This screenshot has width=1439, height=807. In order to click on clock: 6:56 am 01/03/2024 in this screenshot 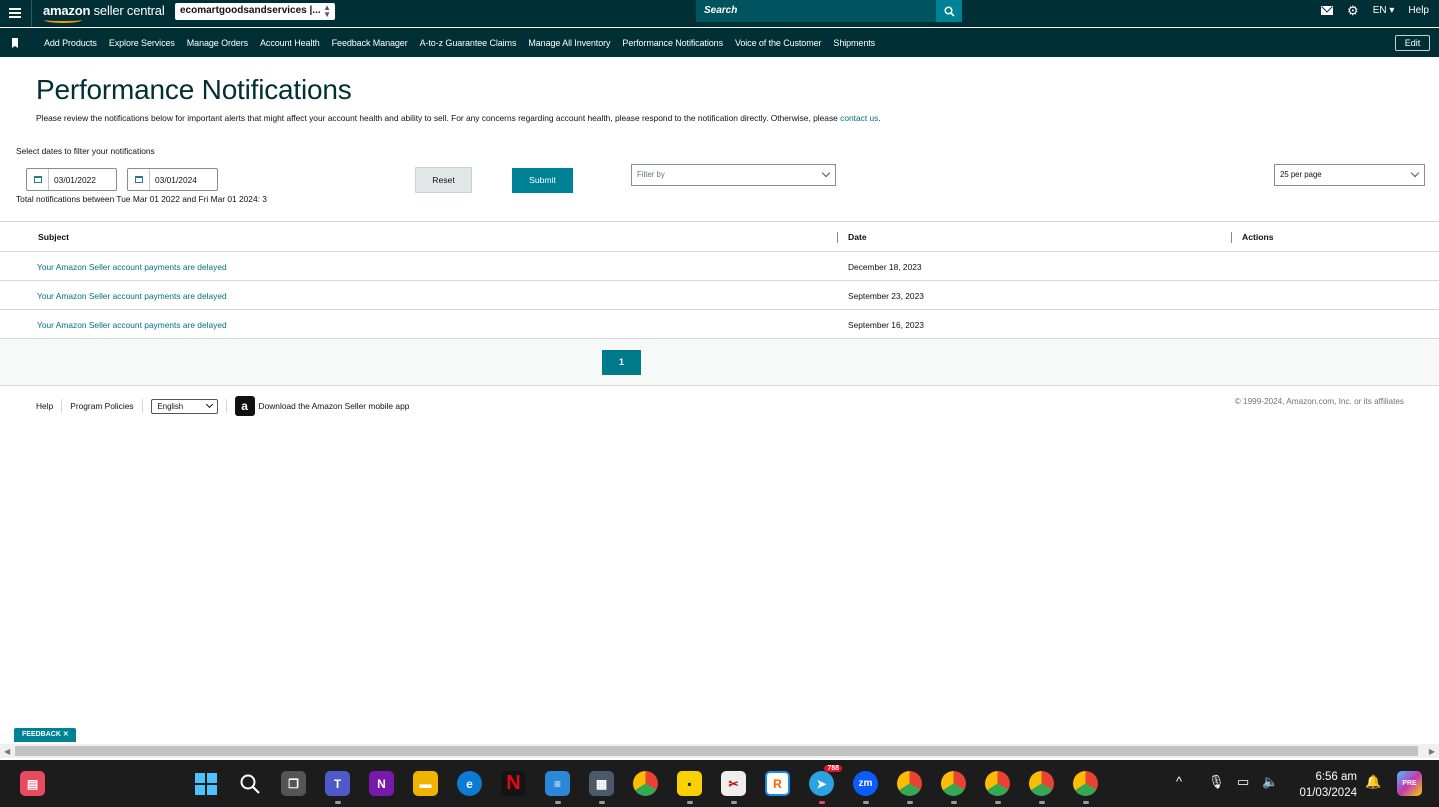, I will do `click(1328, 785)`.